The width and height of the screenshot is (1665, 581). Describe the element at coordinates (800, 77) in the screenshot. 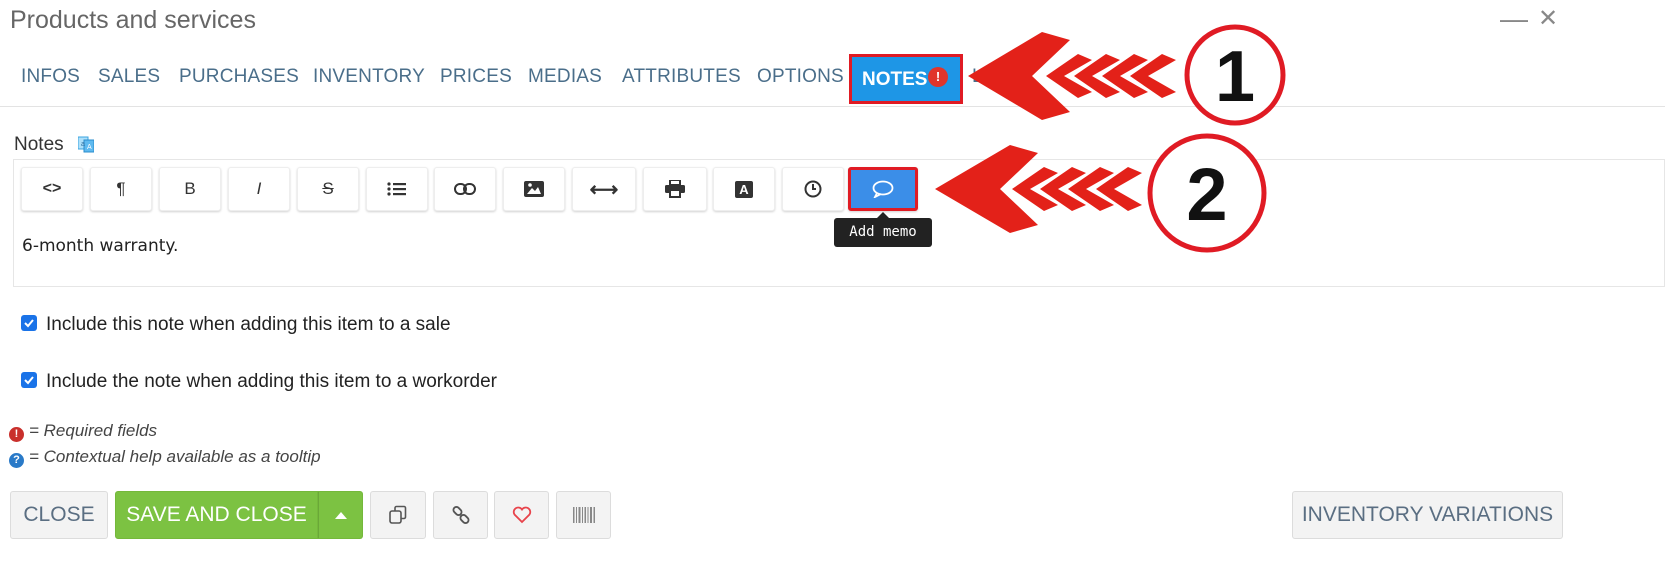

I see `tab-options: OPTIONS` at that location.